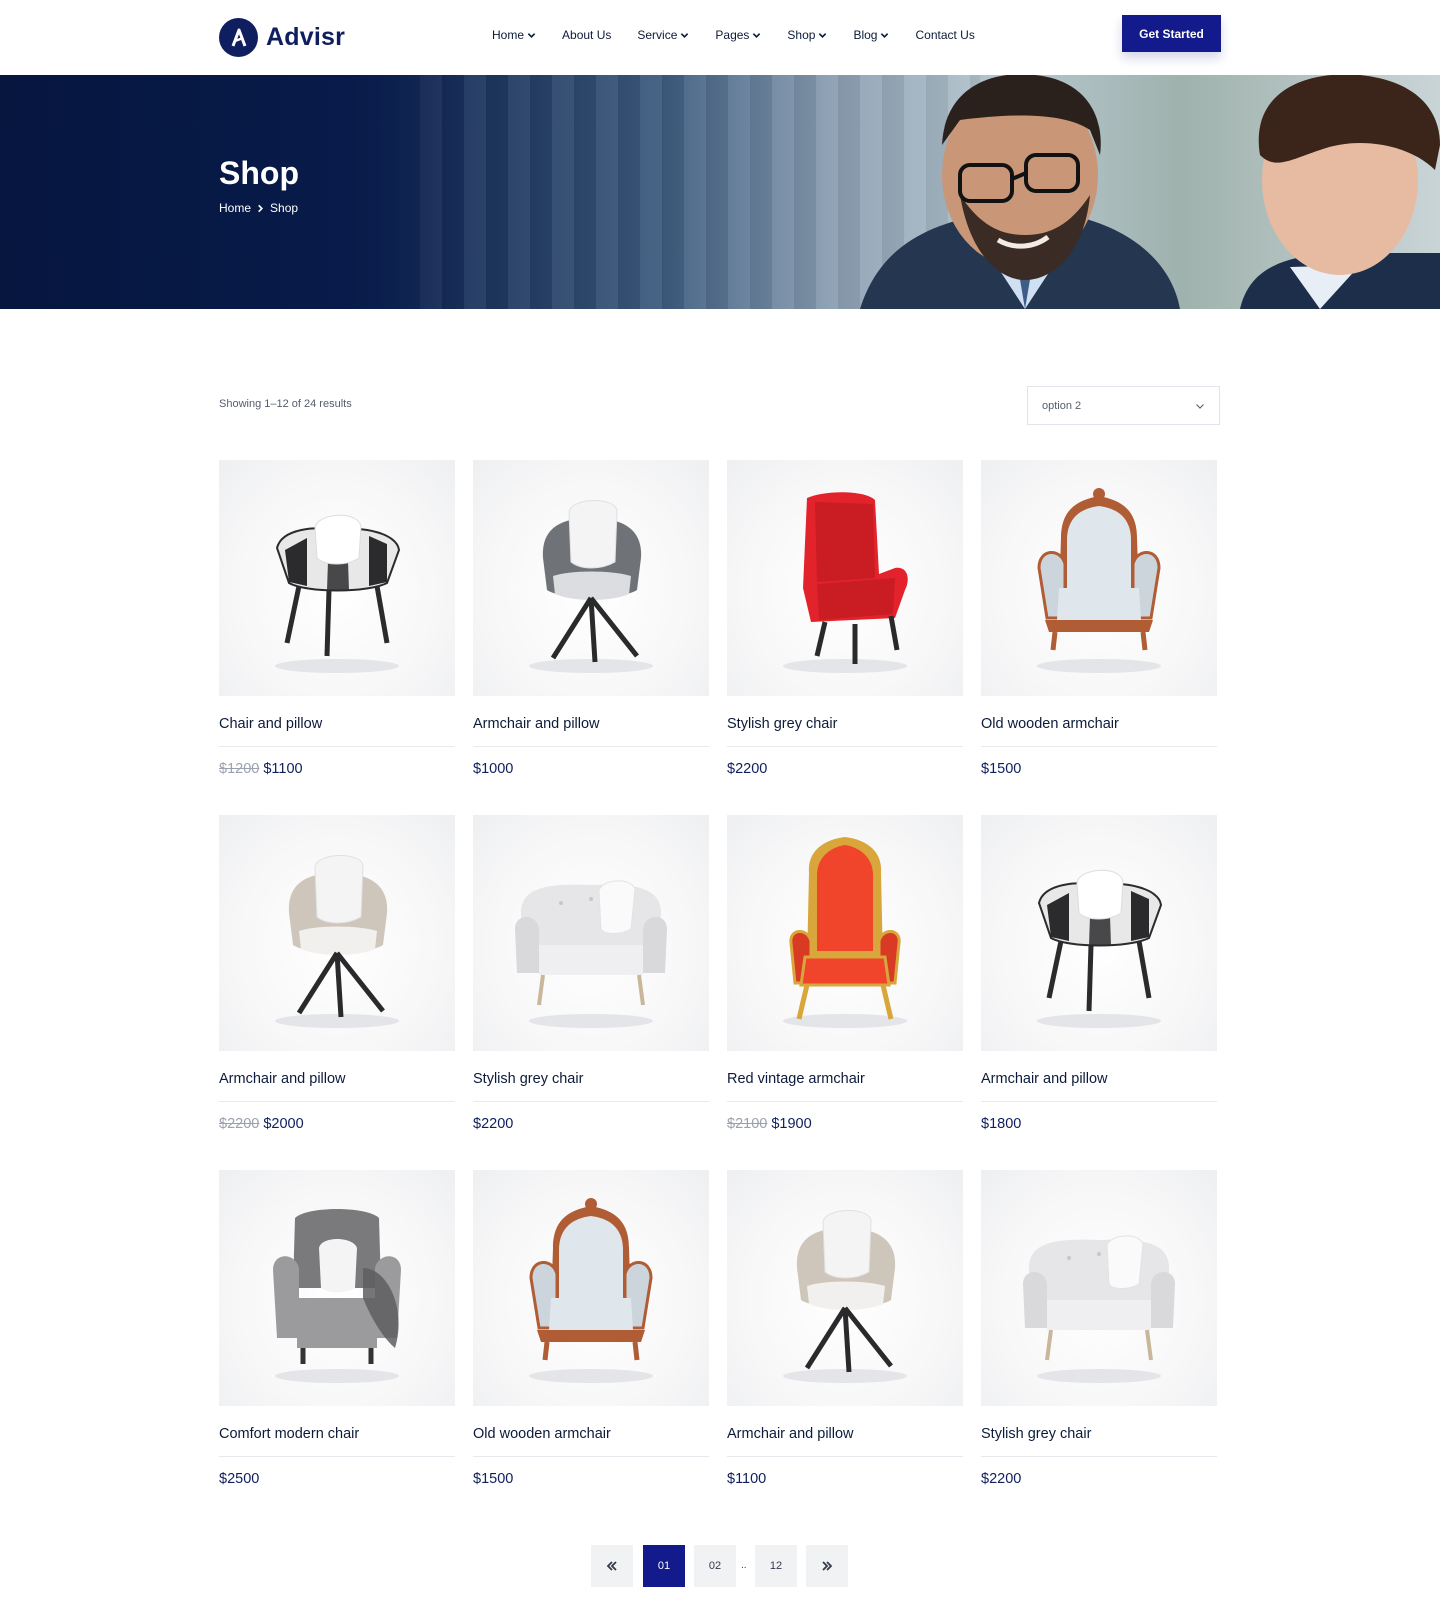  What do you see at coordinates (845, 582) in the screenshot?
I see `red-wingback-chair-icon` at bounding box center [845, 582].